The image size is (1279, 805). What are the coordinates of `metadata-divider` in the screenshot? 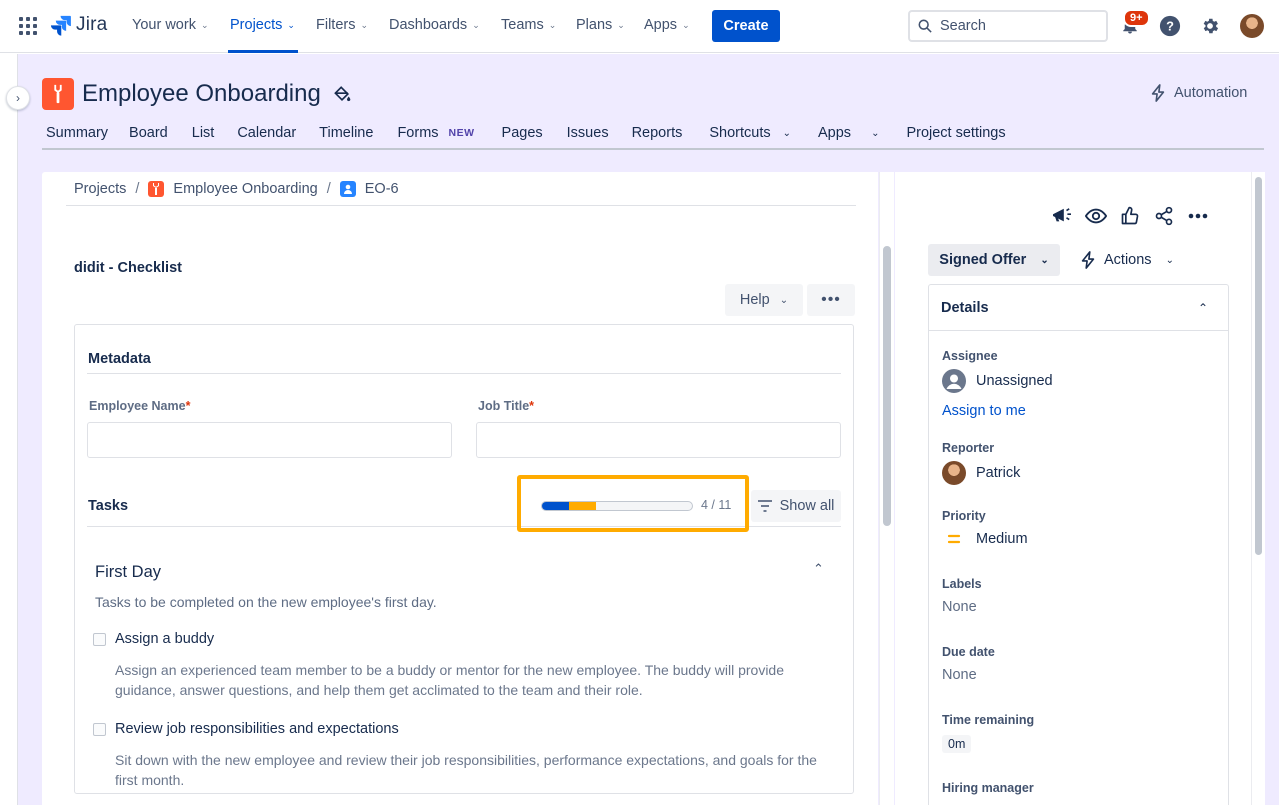 It's located at (464, 373).